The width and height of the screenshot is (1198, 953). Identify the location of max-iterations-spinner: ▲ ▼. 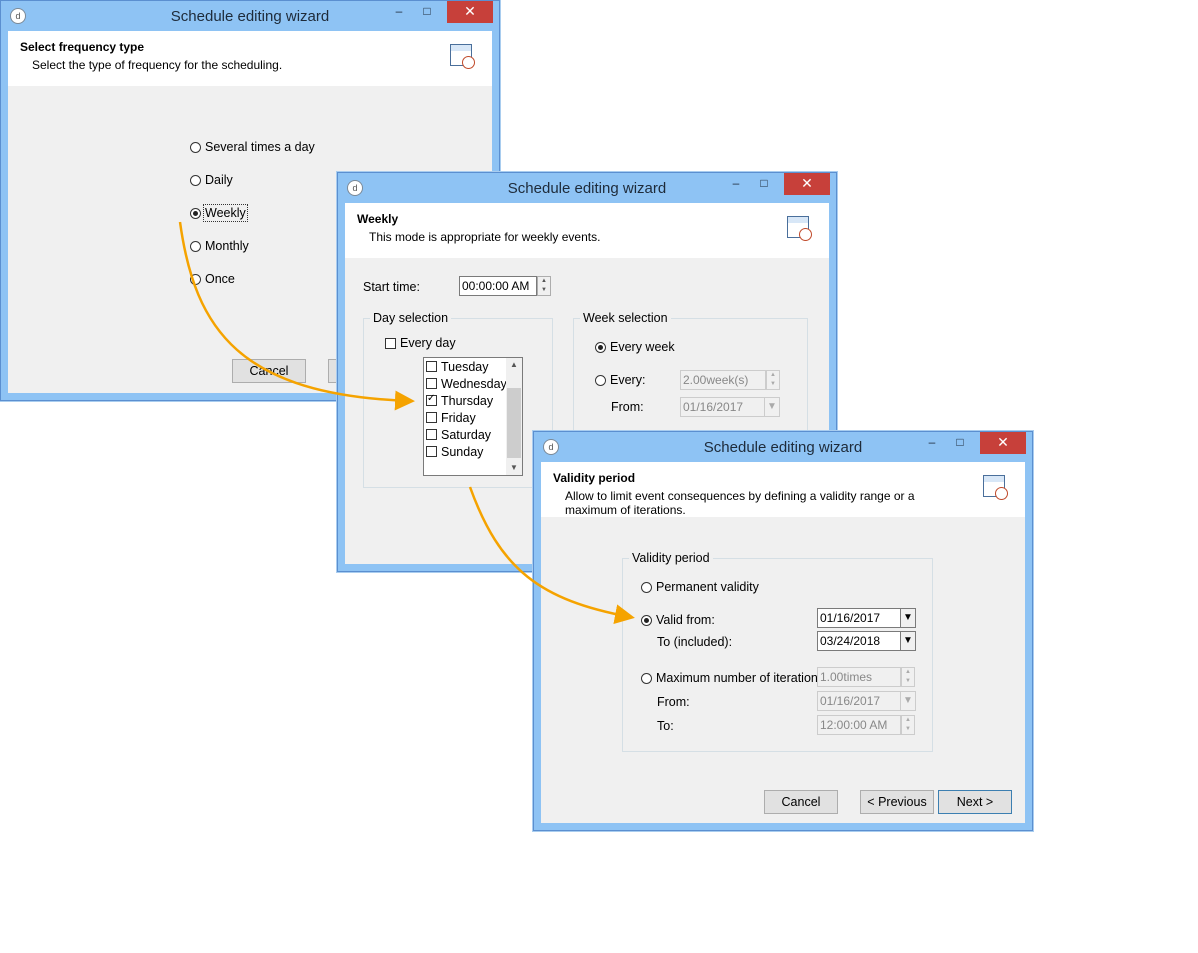
(908, 677).